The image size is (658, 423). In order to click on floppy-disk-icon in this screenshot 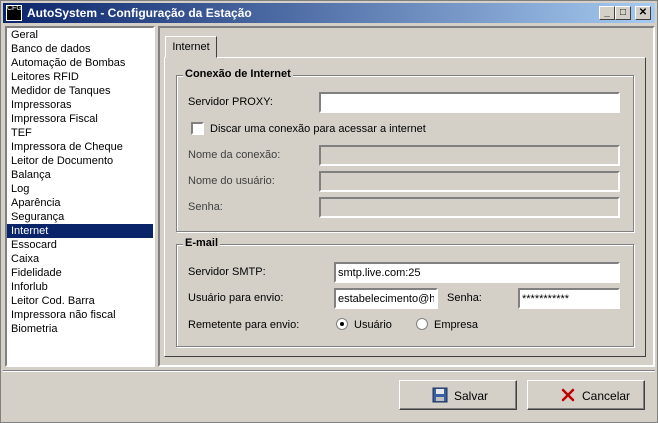, I will do `click(440, 395)`.